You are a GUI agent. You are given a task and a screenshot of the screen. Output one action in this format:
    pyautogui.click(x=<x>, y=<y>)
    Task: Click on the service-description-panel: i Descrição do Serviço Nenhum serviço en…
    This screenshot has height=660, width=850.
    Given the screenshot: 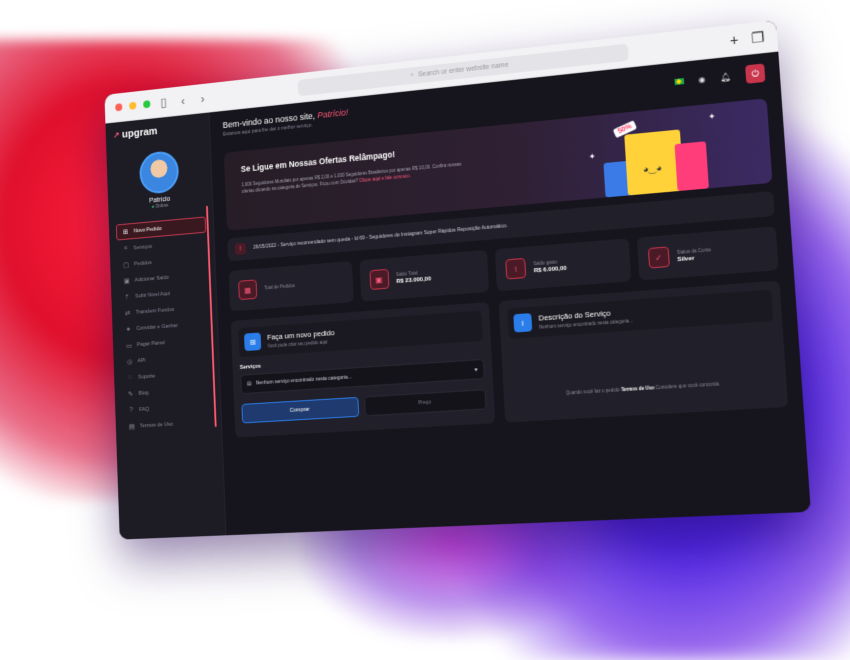 What is the action you would take?
    pyautogui.click(x=644, y=352)
    